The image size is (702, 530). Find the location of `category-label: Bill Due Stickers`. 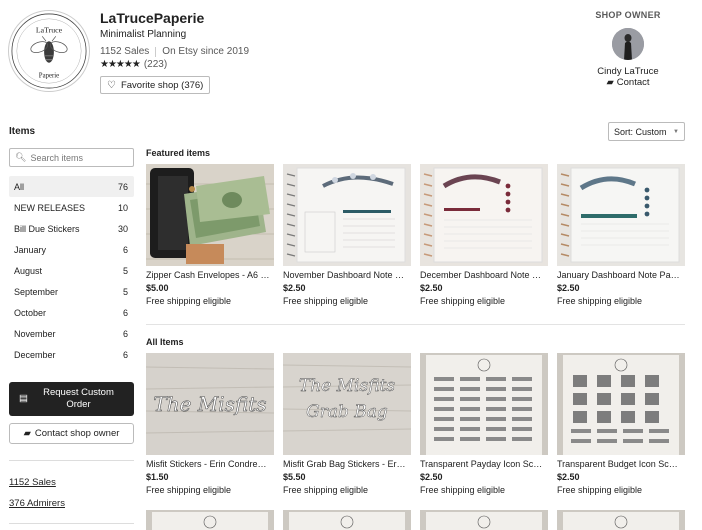

category-label: Bill Due Stickers is located at coordinates (47, 228).